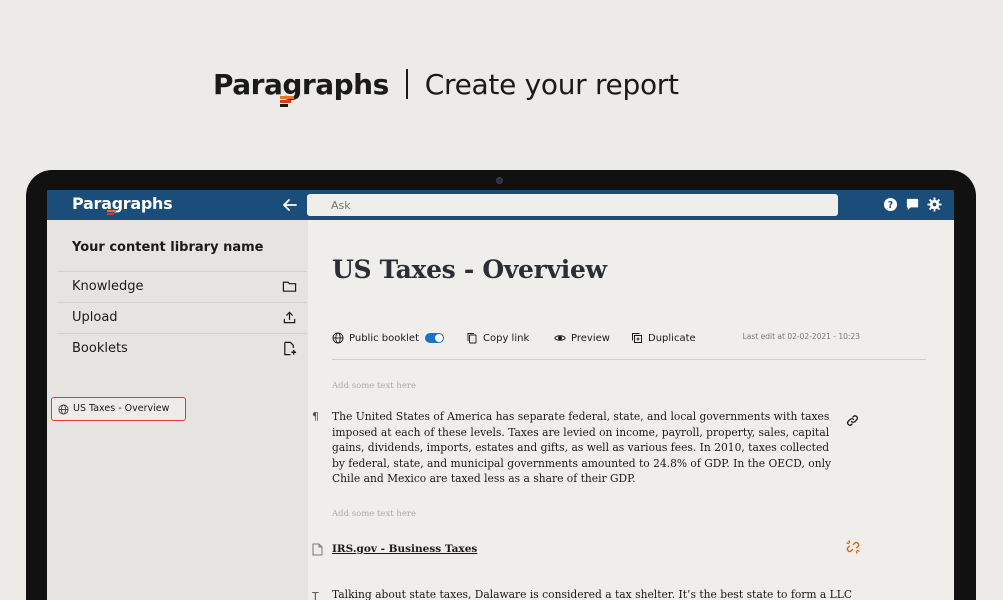  I want to click on link-icon, so click(852, 420).